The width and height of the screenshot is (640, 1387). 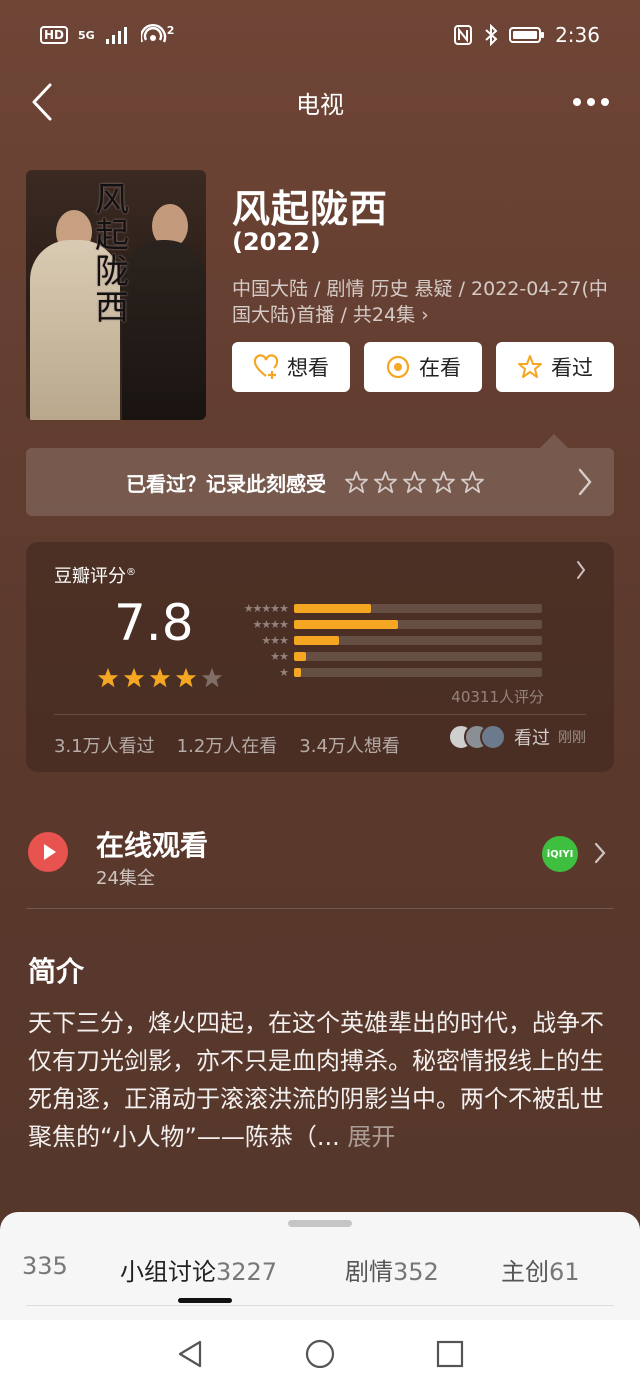 I want to click on distribution-row: ★★★, so click(x=383, y=640).